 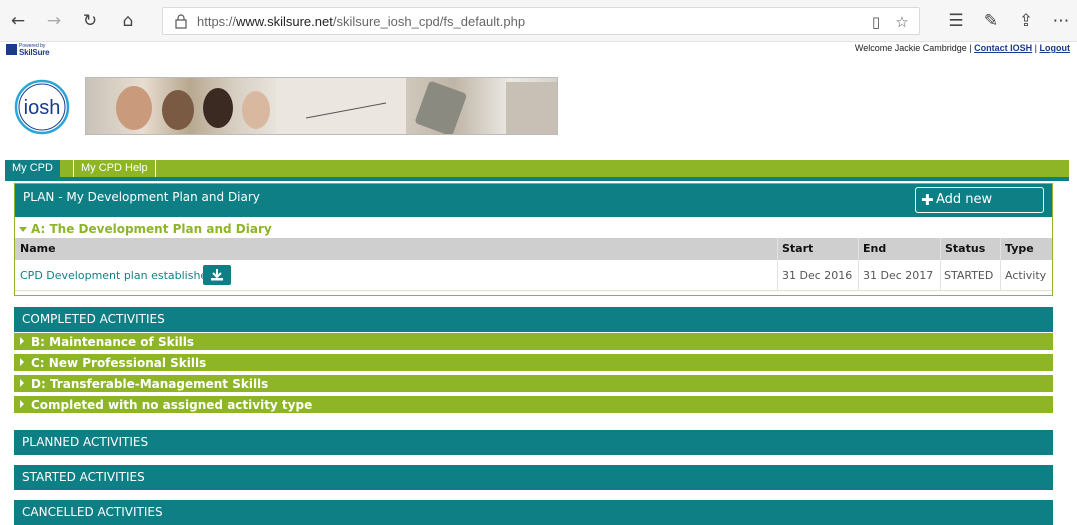 I want to click on reading-view-icon: ▯, so click(x=876, y=22).